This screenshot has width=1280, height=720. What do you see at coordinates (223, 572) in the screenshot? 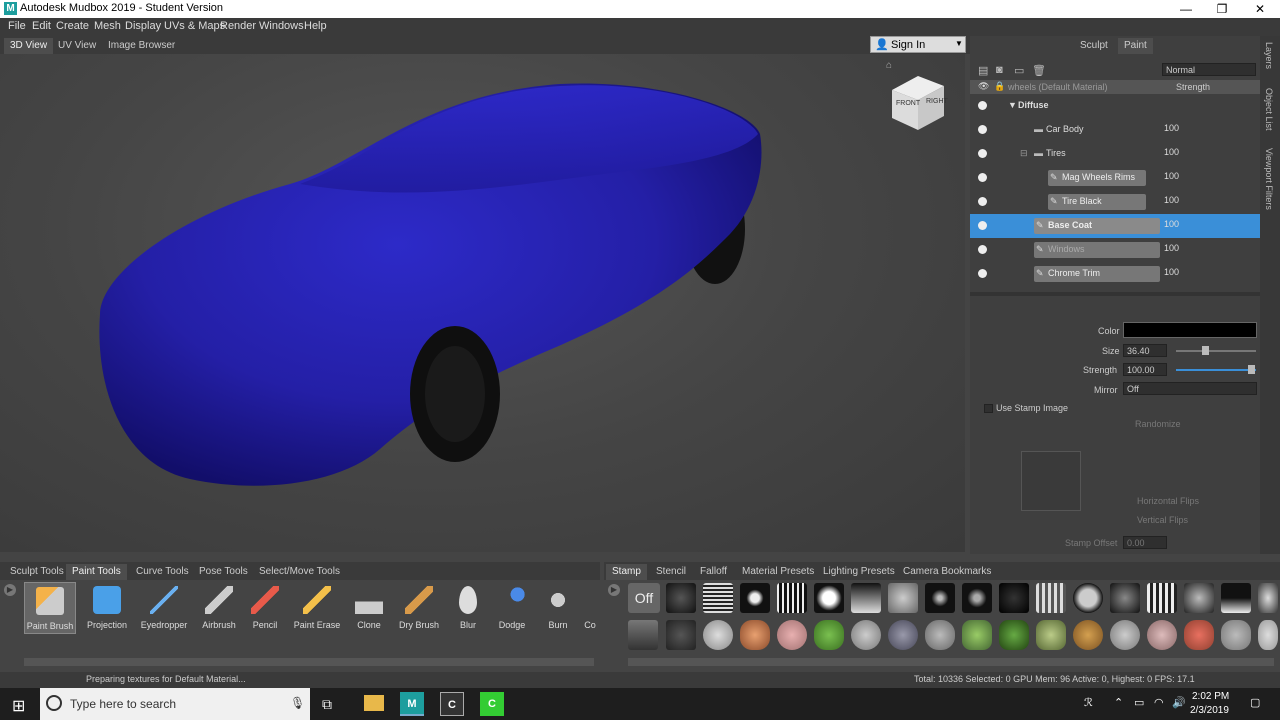
I see `tab-pose-tools: Pose Tools` at bounding box center [223, 572].